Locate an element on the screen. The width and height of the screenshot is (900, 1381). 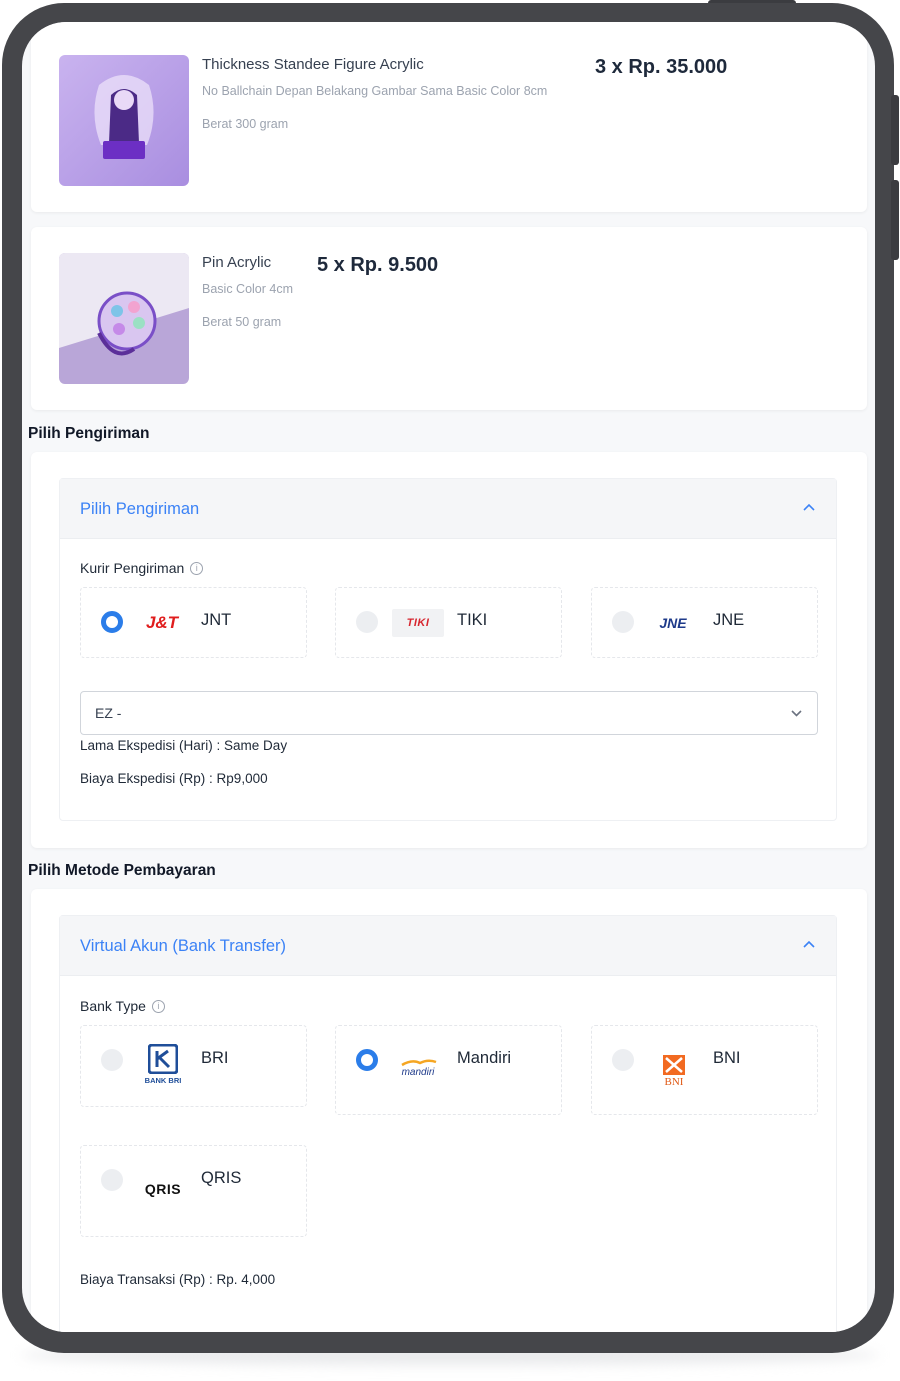
courier-label: Kurir Pengiriman i is located at coordinates (142, 568).